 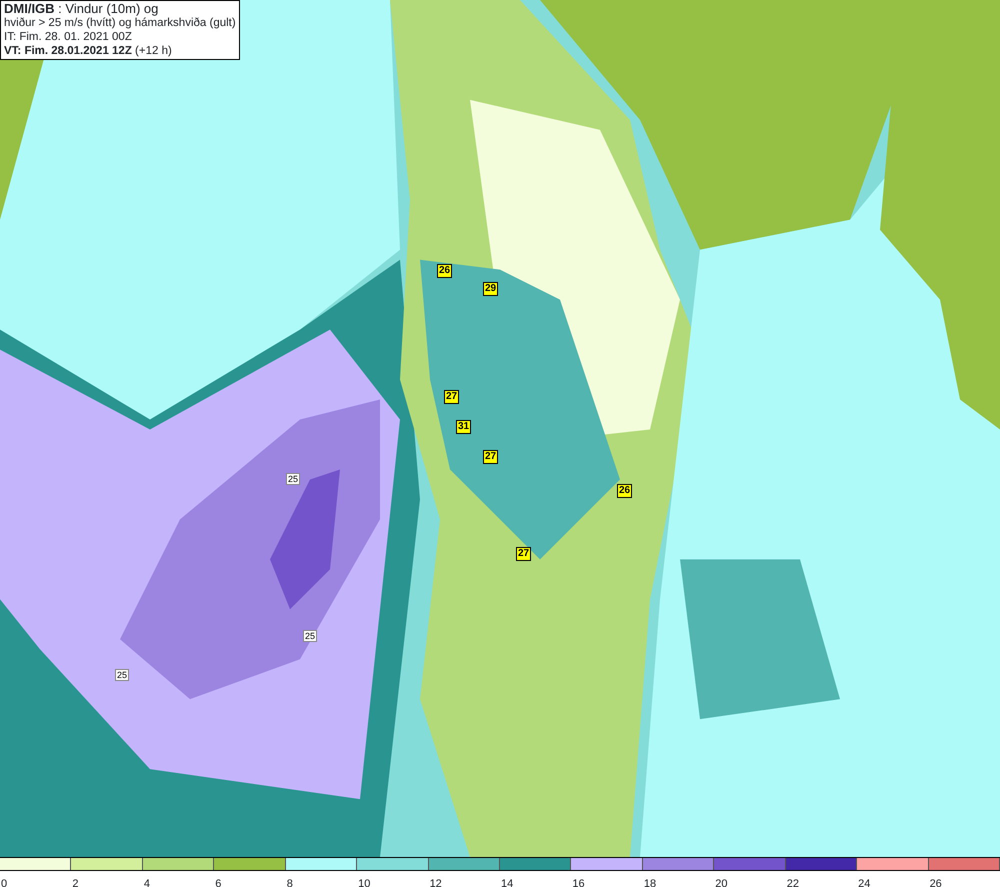 I want to click on scale-tick-label: 26, so click(x=935, y=882).